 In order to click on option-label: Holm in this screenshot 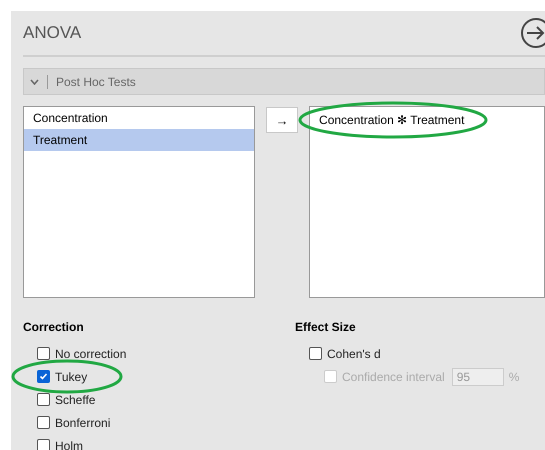, I will do `click(69, 444)`.